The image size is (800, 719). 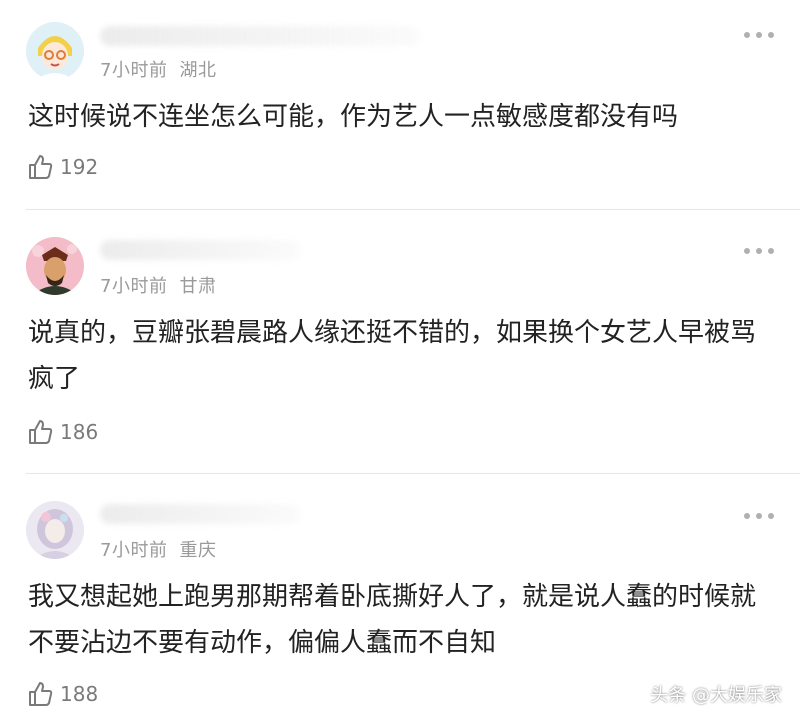 I want to click on comment-location: 重庆, so click(x=198, y=550).